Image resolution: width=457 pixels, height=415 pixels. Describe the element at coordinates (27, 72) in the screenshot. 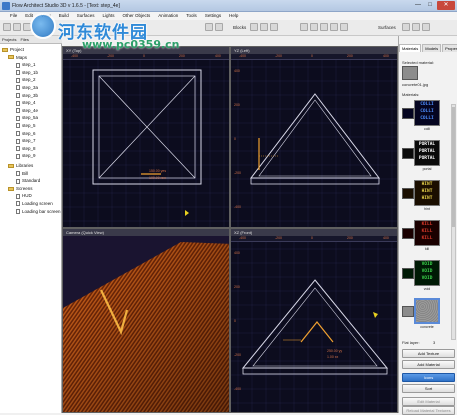

I see `tree-item-map: step_1b` at that location.